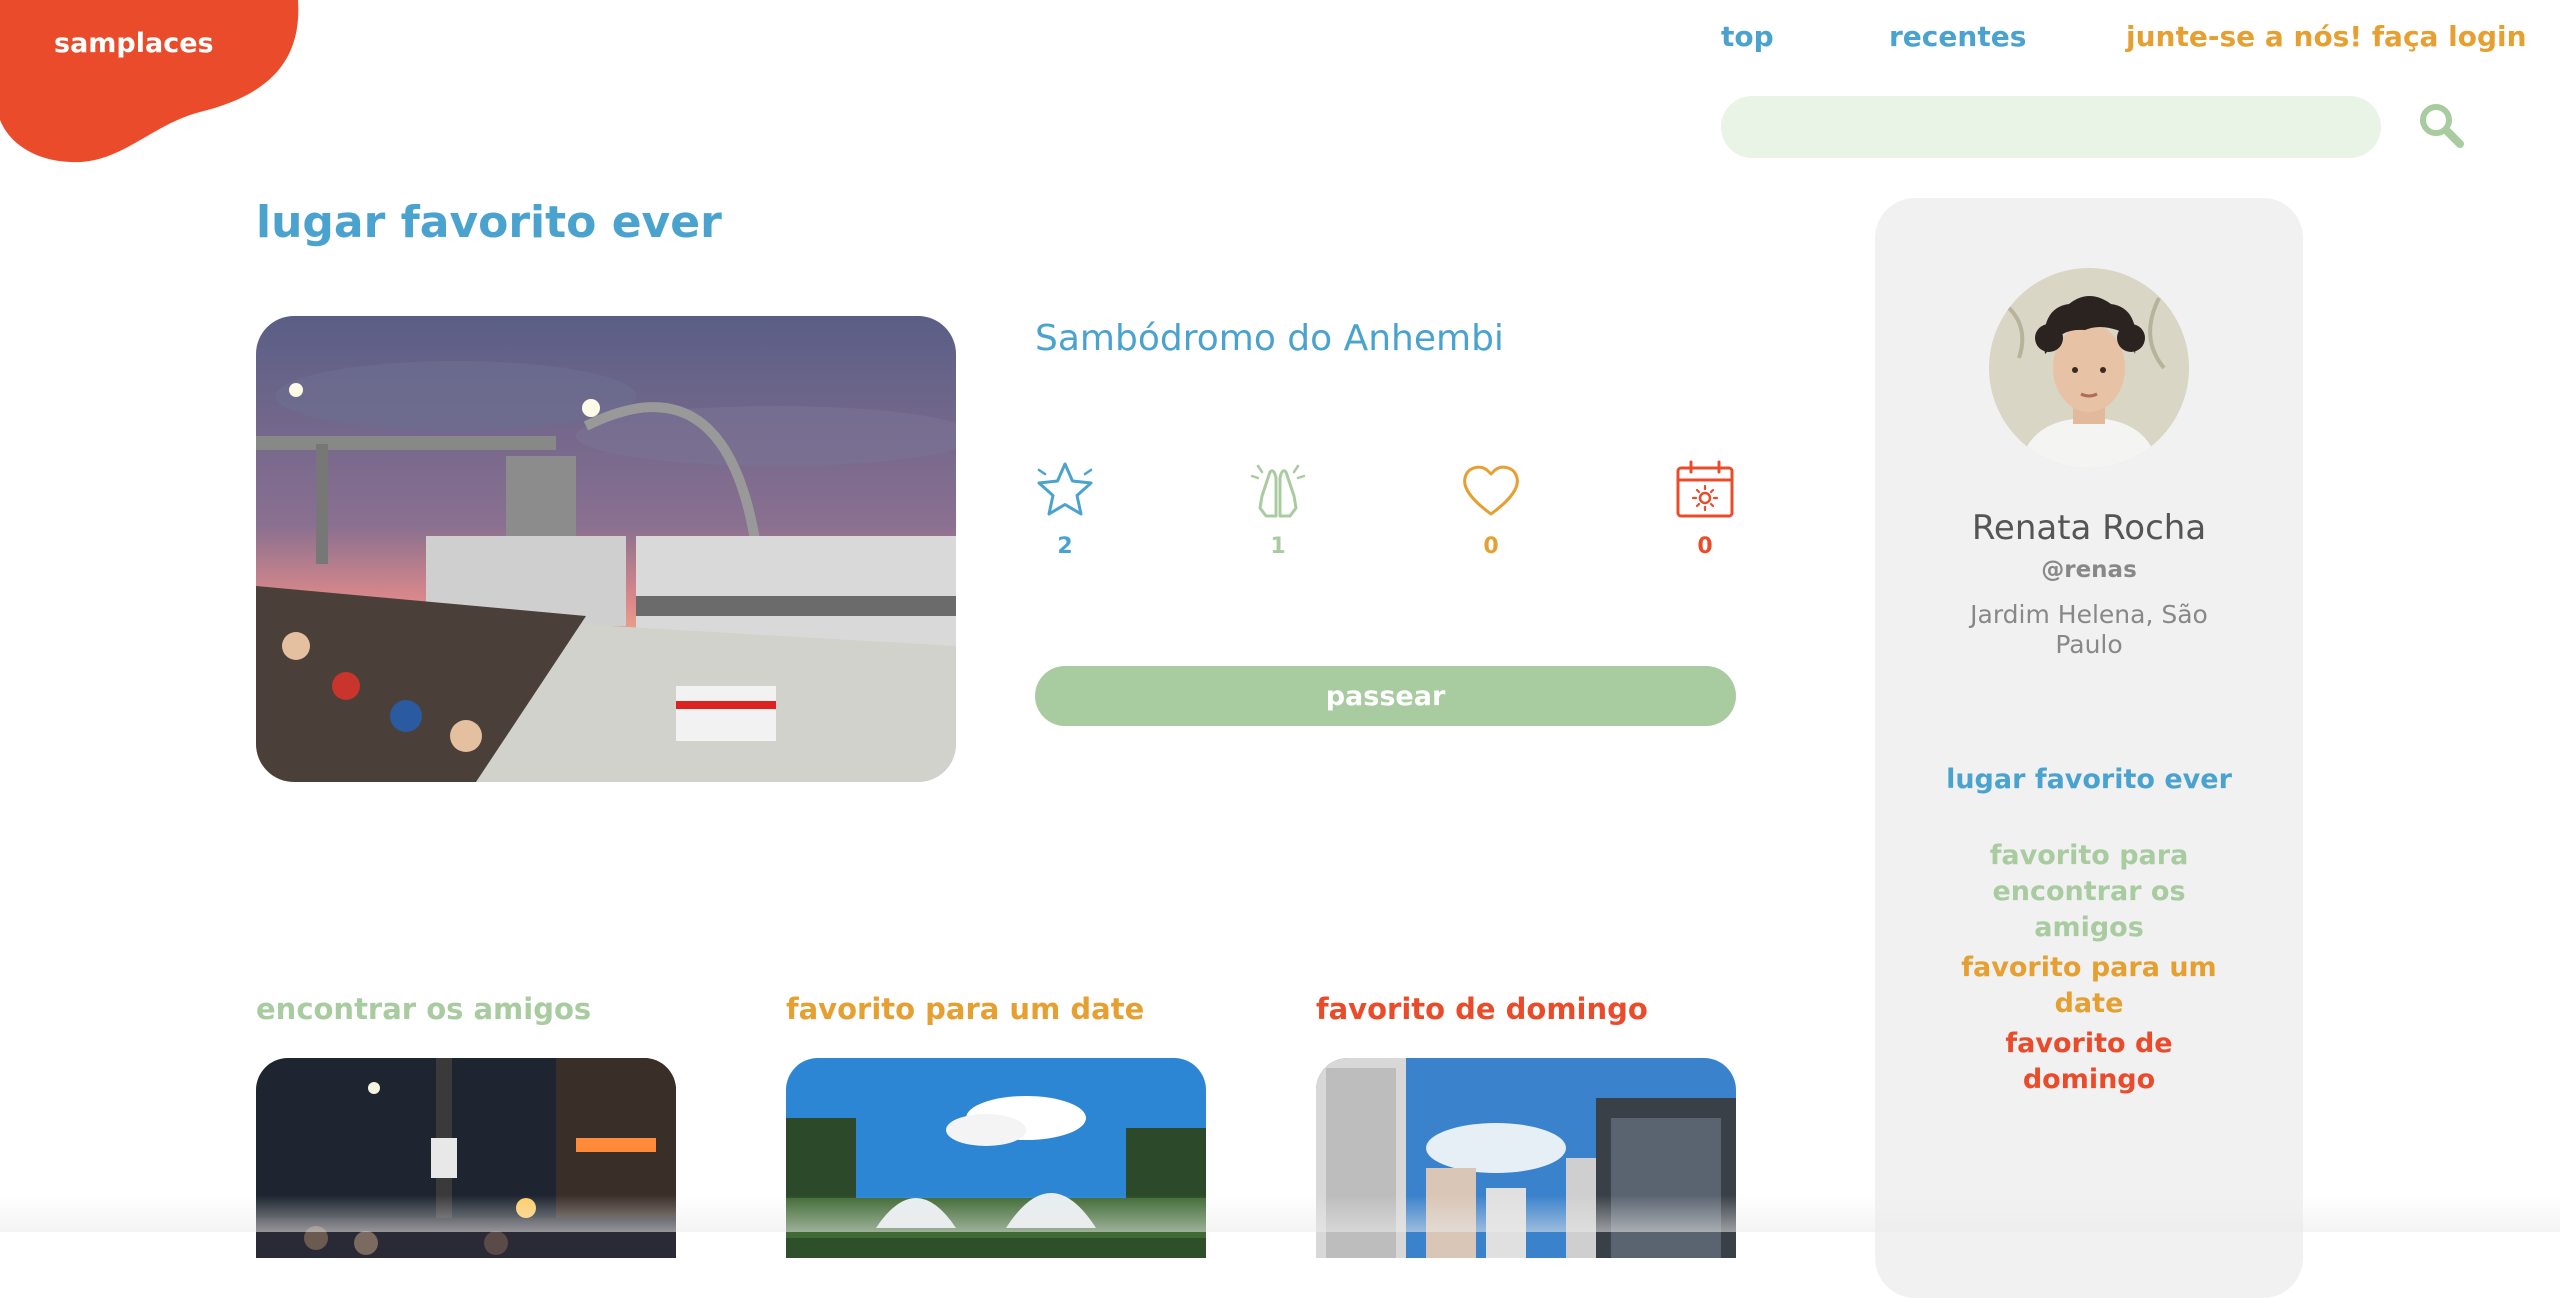 The image size is (2560, 1298). What do you see at coordinates (466, 1158) in the screenshot?
I see `section-thumb-amigos` at bounding box center [466, 1158].